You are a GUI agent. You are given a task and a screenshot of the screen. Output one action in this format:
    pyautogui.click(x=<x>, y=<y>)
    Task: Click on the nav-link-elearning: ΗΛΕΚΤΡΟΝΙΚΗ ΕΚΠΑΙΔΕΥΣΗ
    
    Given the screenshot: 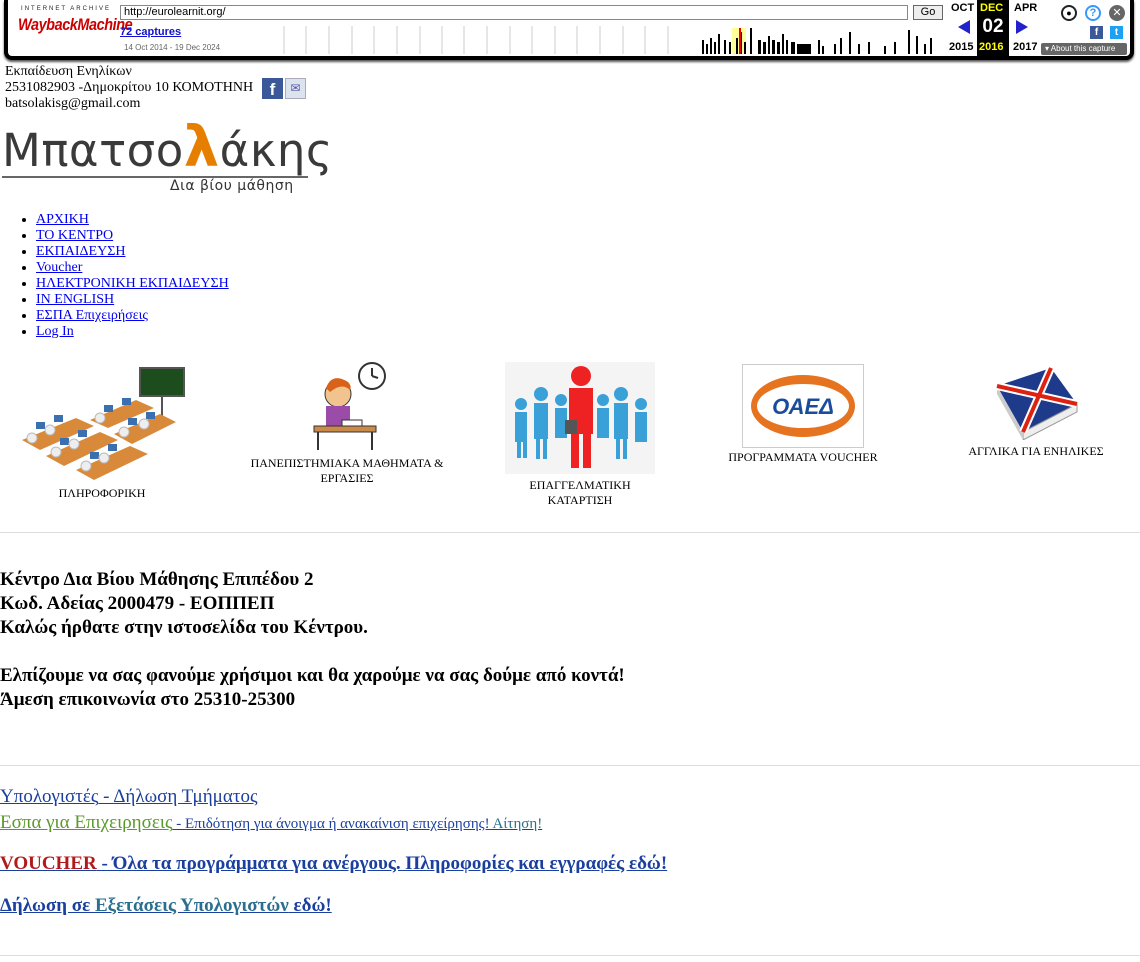 What is the action you would take?
    pyautogui.click(x=132, y=283)
    